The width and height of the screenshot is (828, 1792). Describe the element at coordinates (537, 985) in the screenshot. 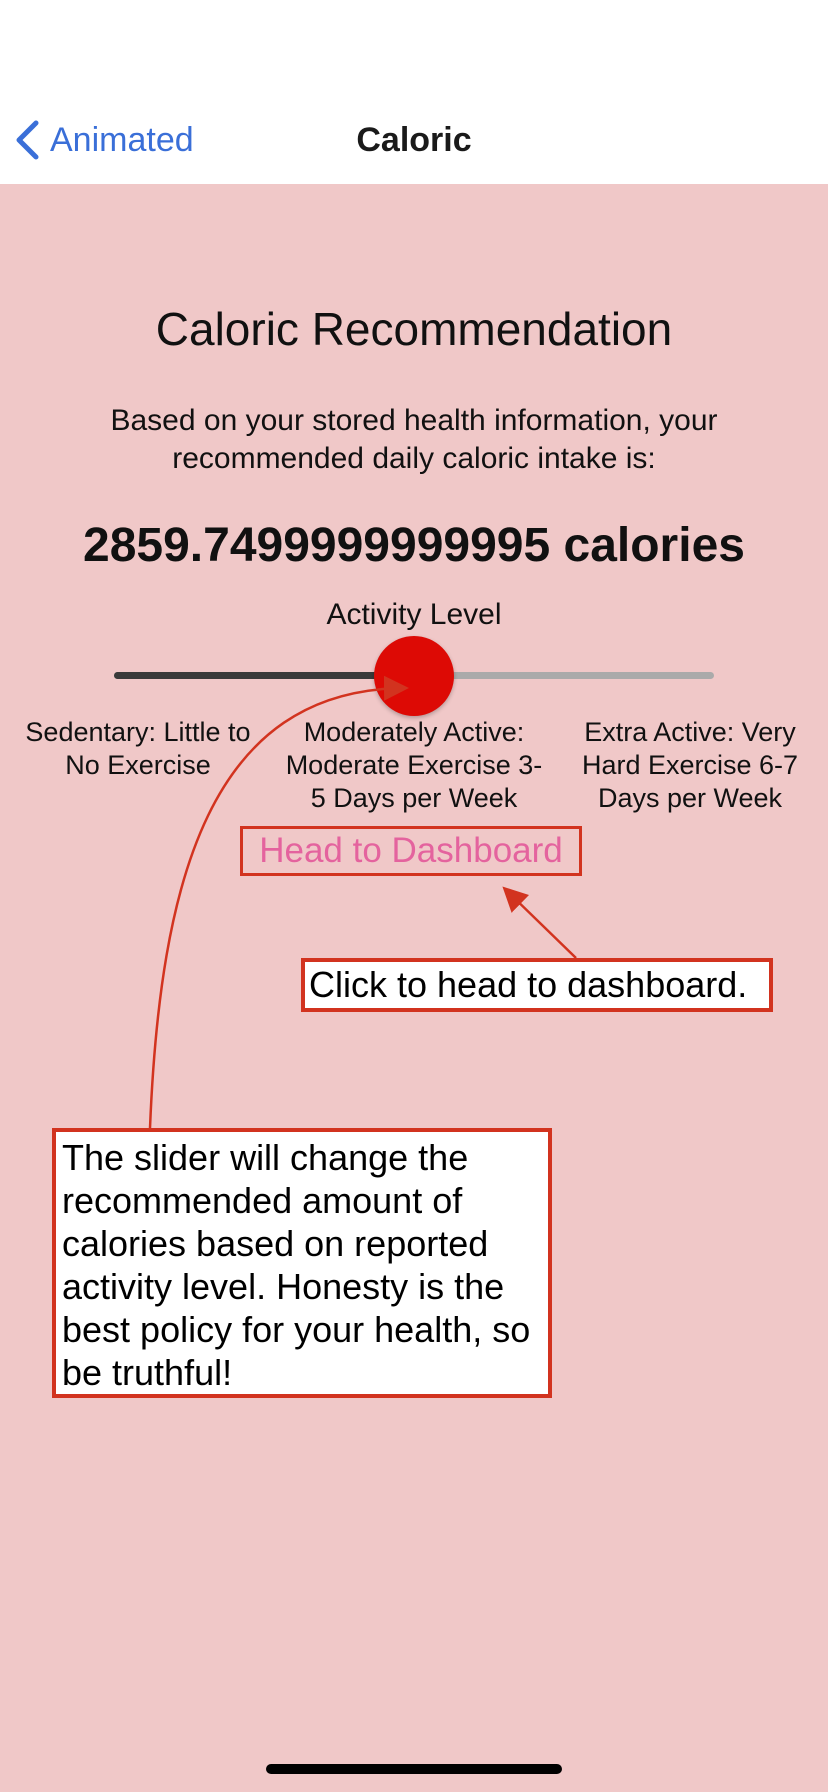

I see `dashboard-annotation: Click to head to dashboard.` at that location.